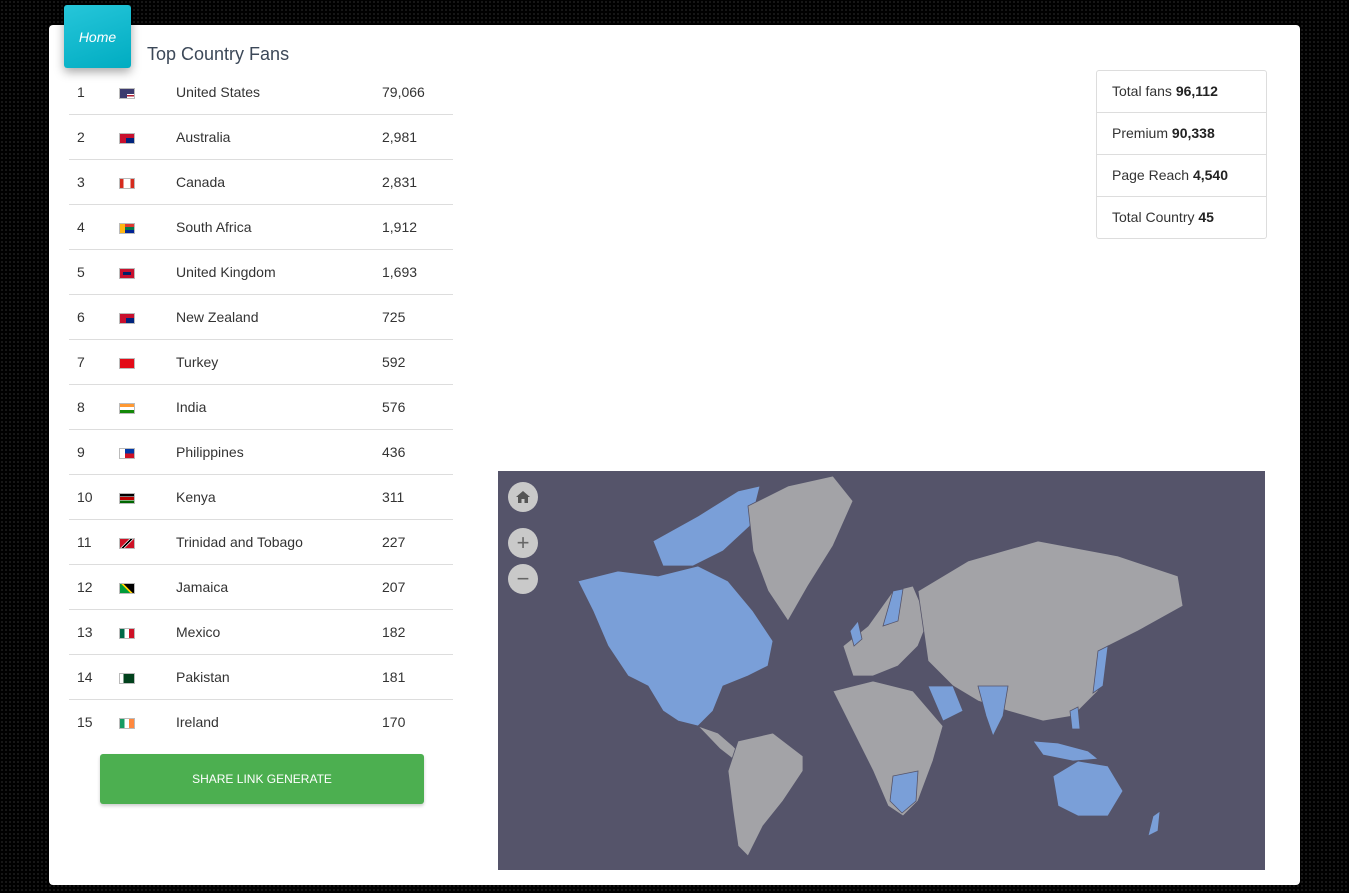  Describe the element at coordinates (1075, 718) in the screenshot. I see `region-philippines` at that location.